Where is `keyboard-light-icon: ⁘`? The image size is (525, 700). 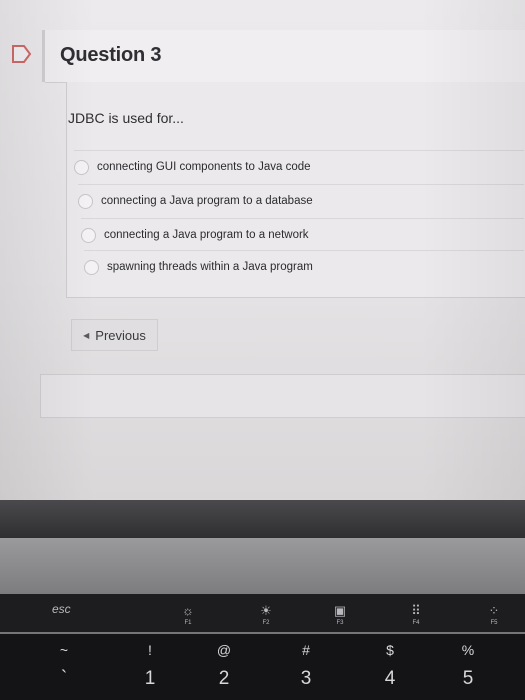 keyboard-light-icon: ⁘ is located at coordinates (494, 610).